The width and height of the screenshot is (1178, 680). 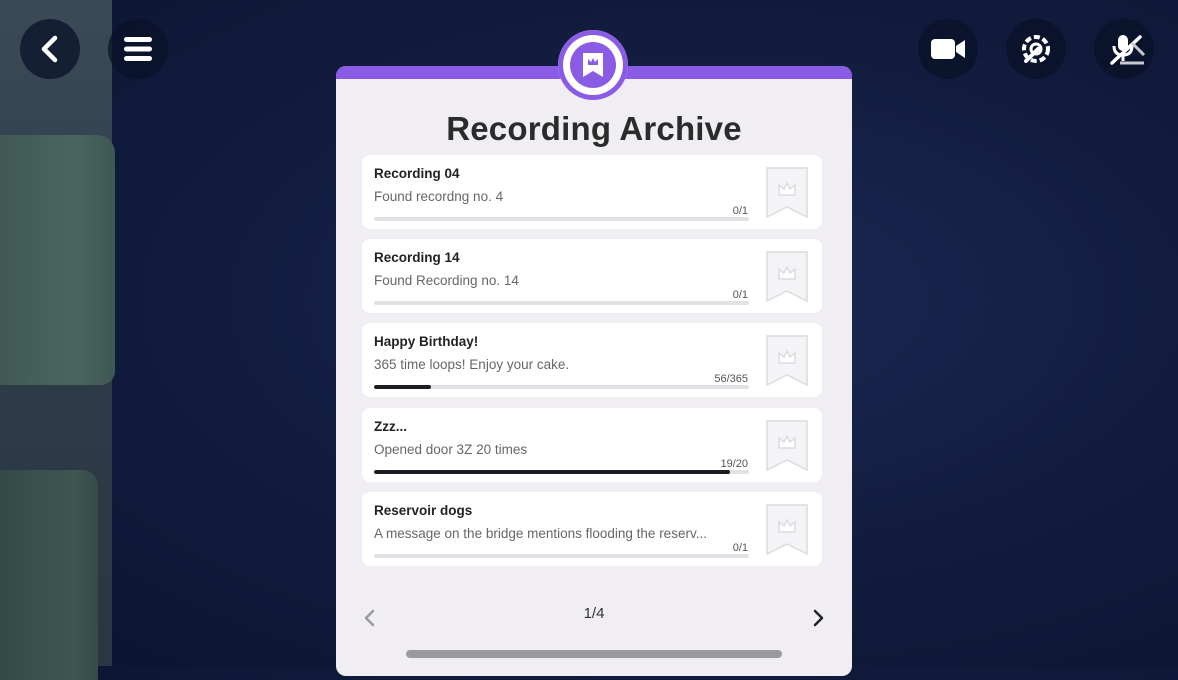 I want to click on settings-wrench-icon, so click(x=1036, y=49).